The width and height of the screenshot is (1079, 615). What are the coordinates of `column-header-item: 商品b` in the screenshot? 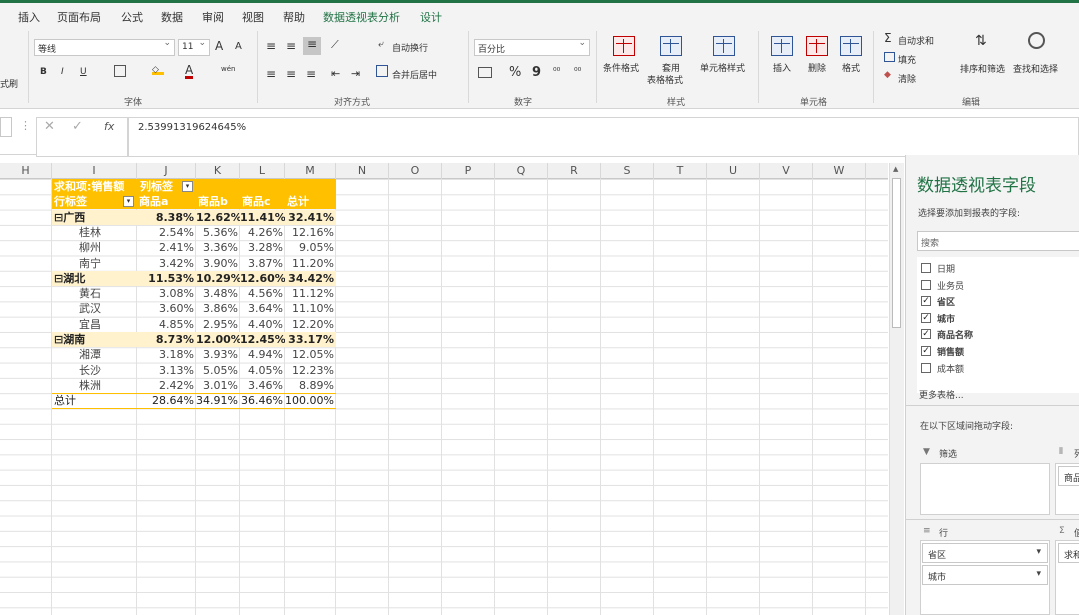 It's located at (218, 202).